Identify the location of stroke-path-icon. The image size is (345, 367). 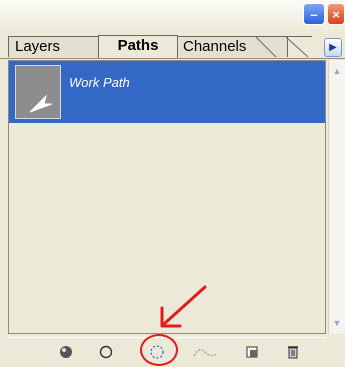
(106, 352).